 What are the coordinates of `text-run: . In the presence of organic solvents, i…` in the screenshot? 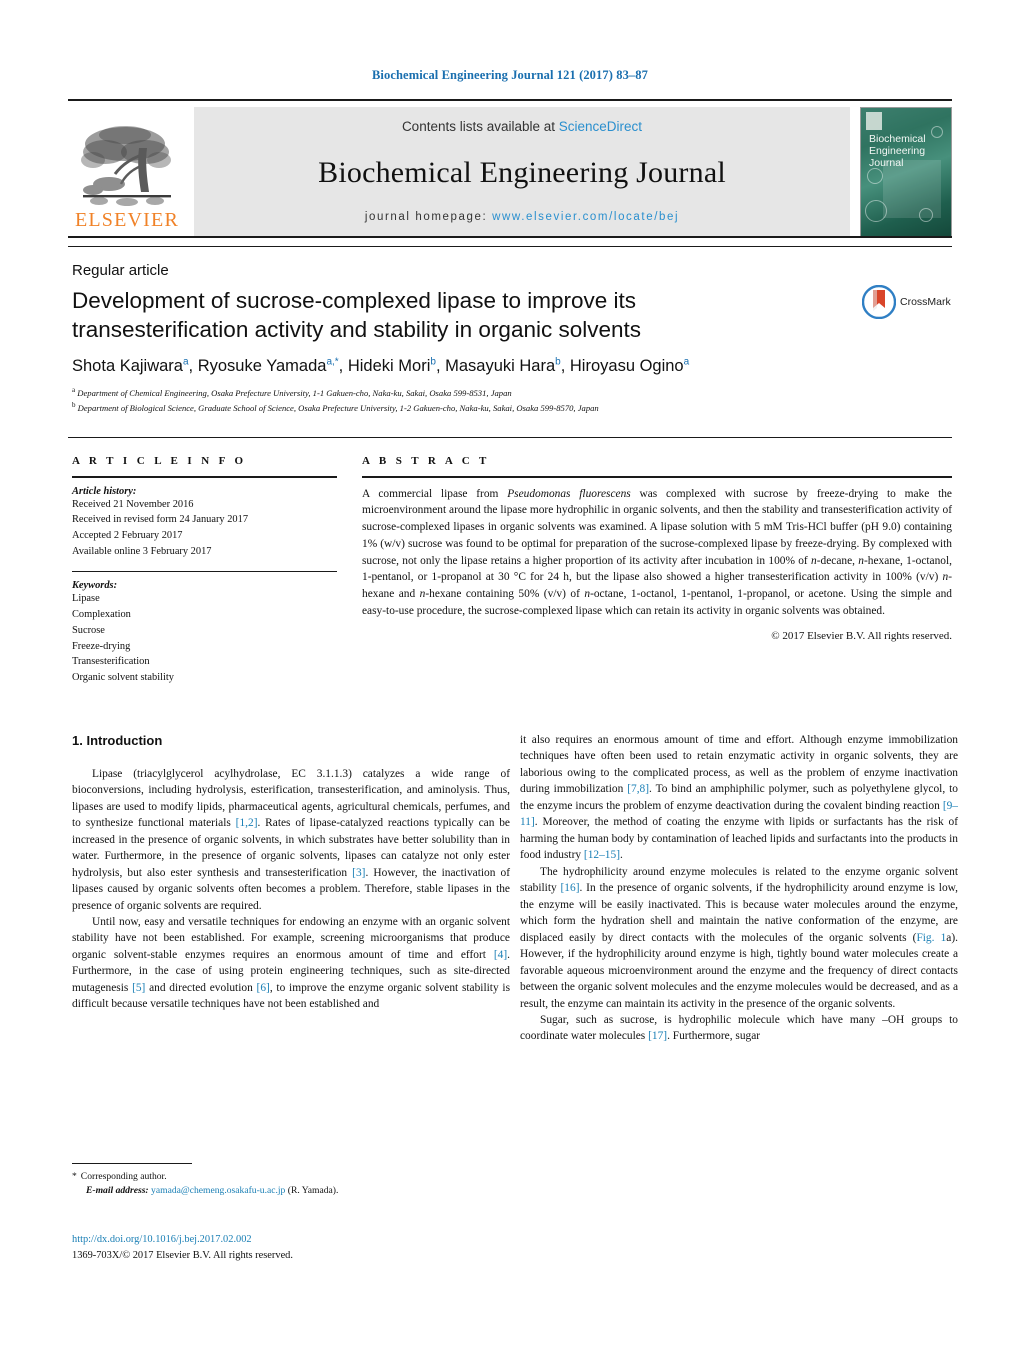 It's located at (739, 913).